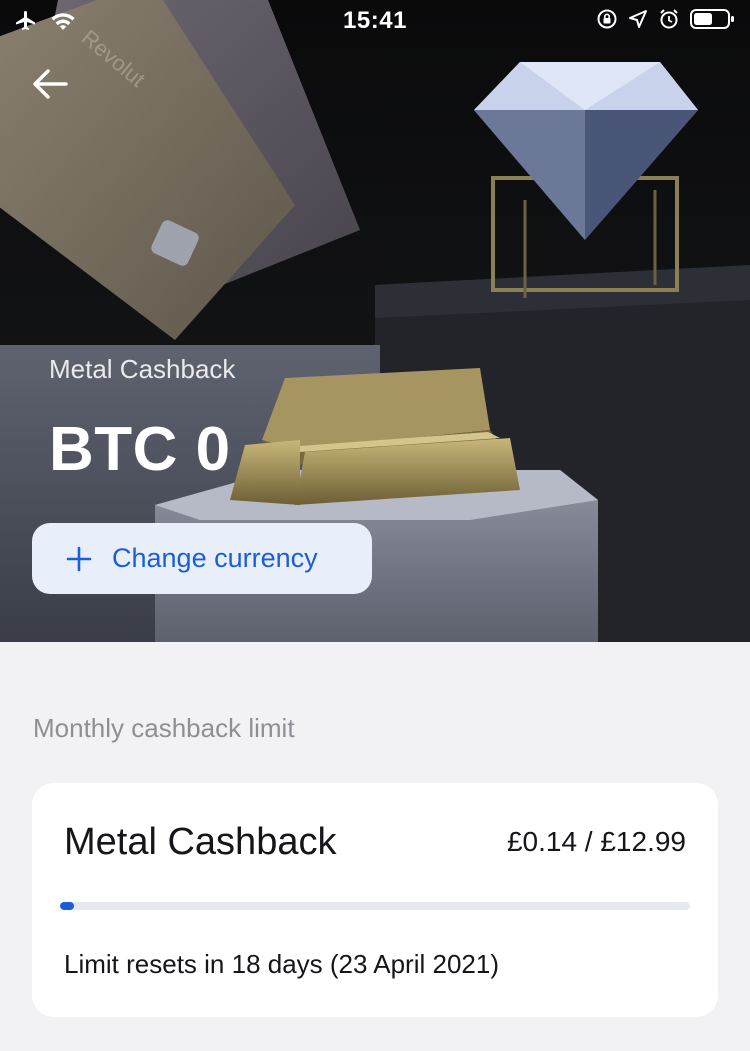  I want to click on progress-fill, so click(67, 906).